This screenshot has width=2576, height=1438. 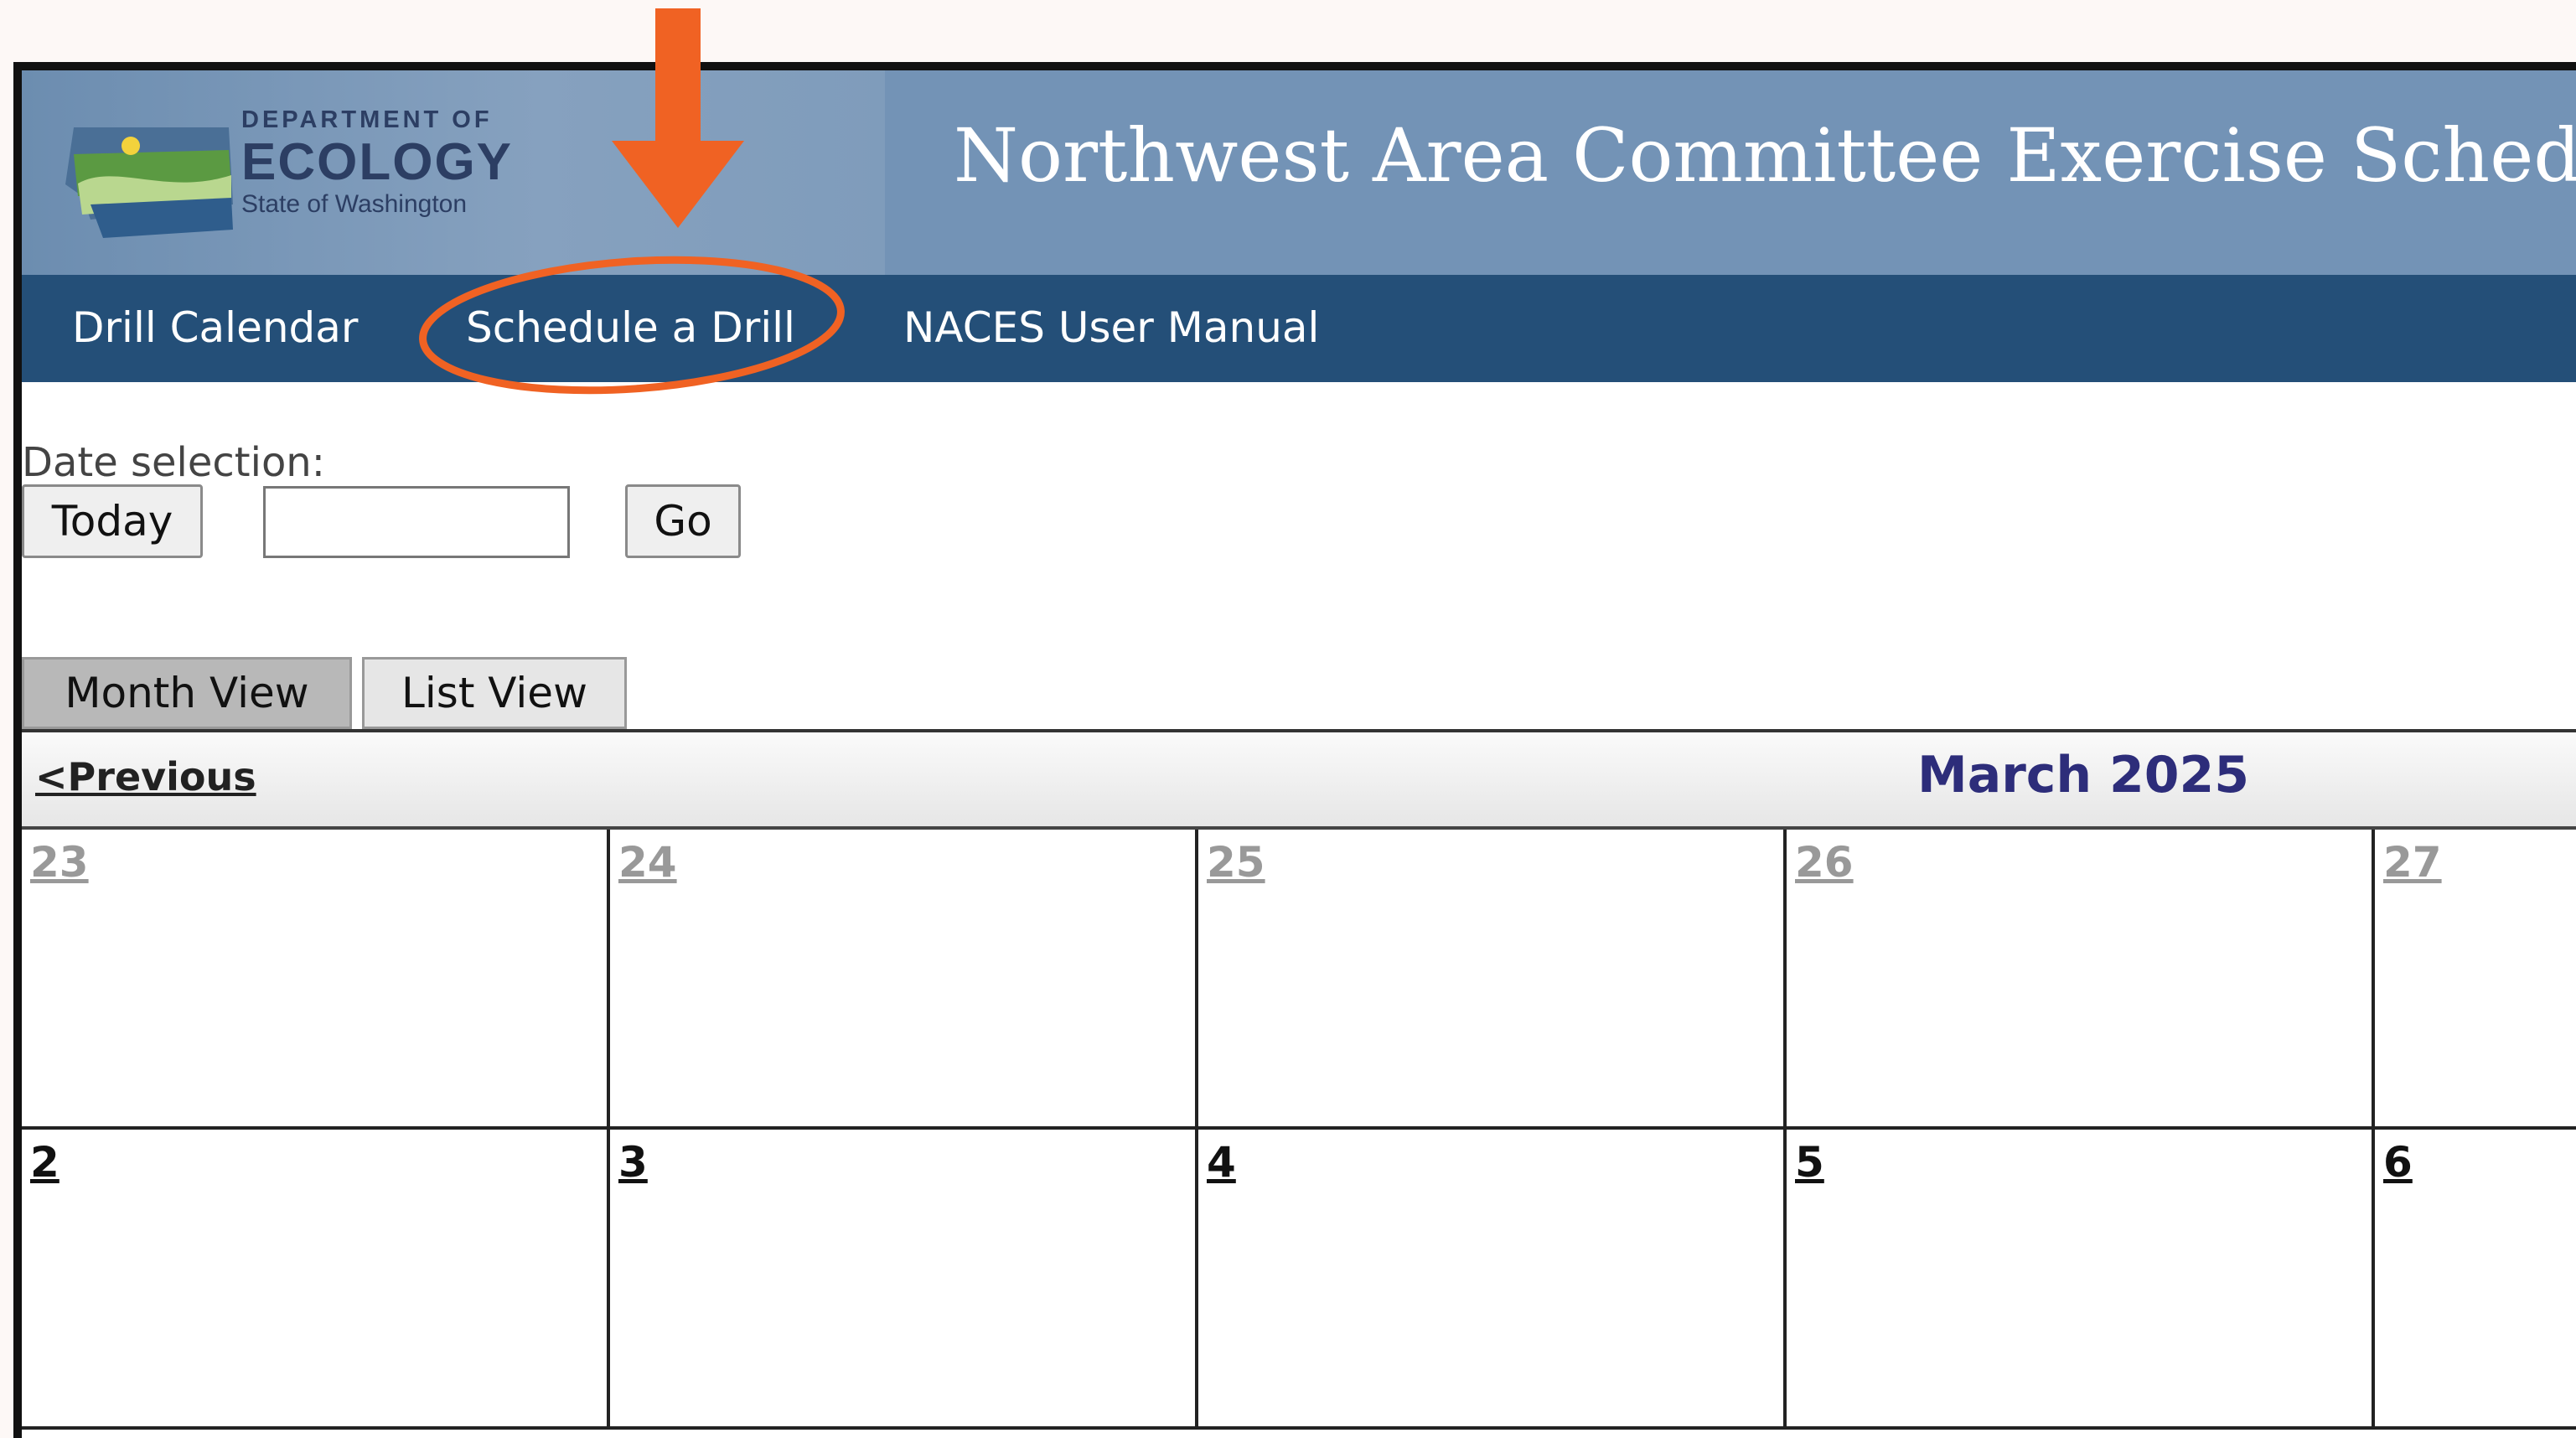 I want to click on month-title: March 2025, so click(x=2083, y=775).